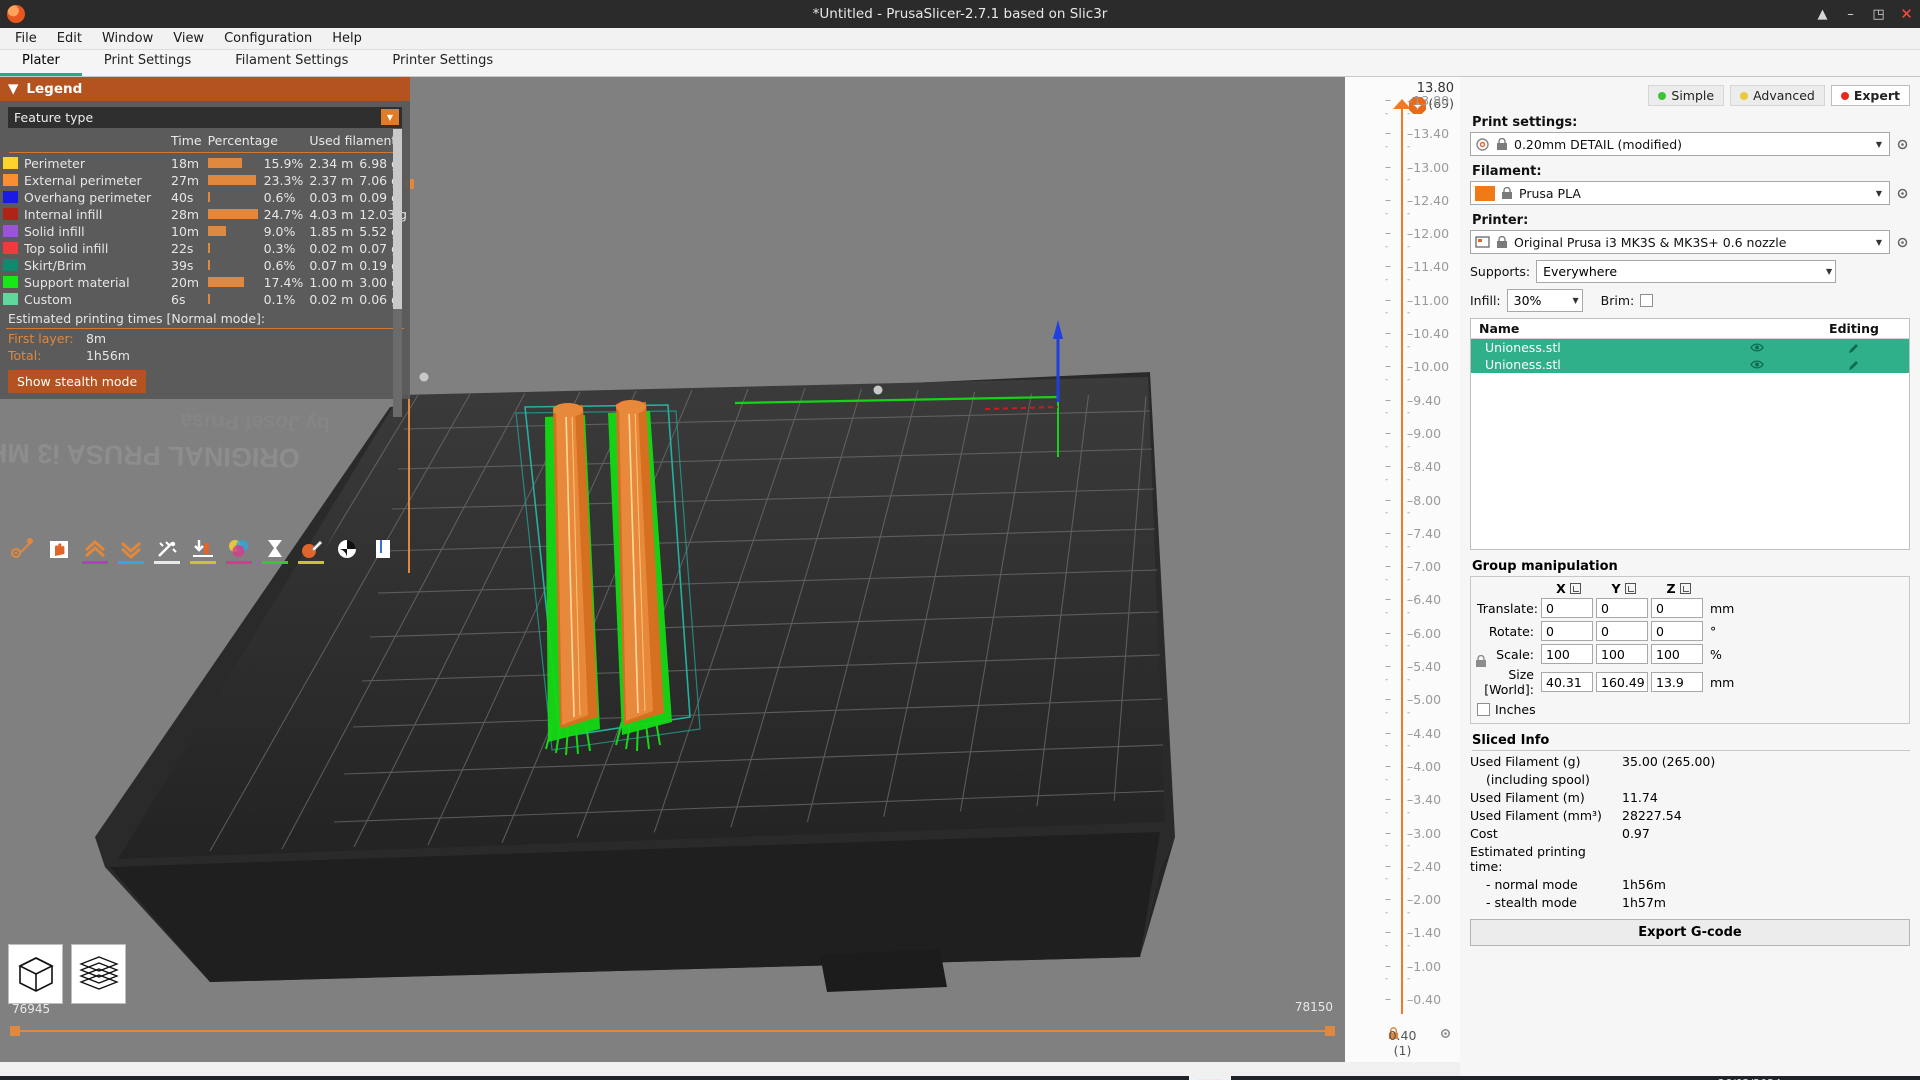  What do you see at coordinates (1685, 588) in the screenshot?
I see `axis-z-reset-icon` at bounding box center [1685, 588].